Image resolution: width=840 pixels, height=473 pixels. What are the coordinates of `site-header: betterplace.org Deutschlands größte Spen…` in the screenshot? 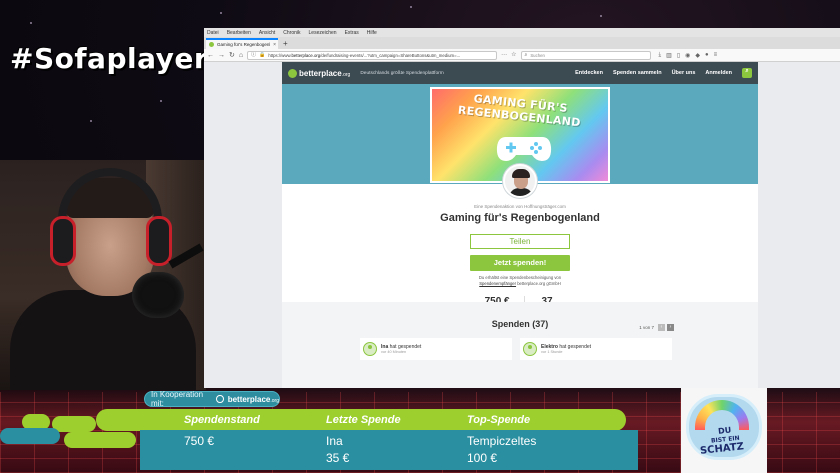 It's located at (520, 73).